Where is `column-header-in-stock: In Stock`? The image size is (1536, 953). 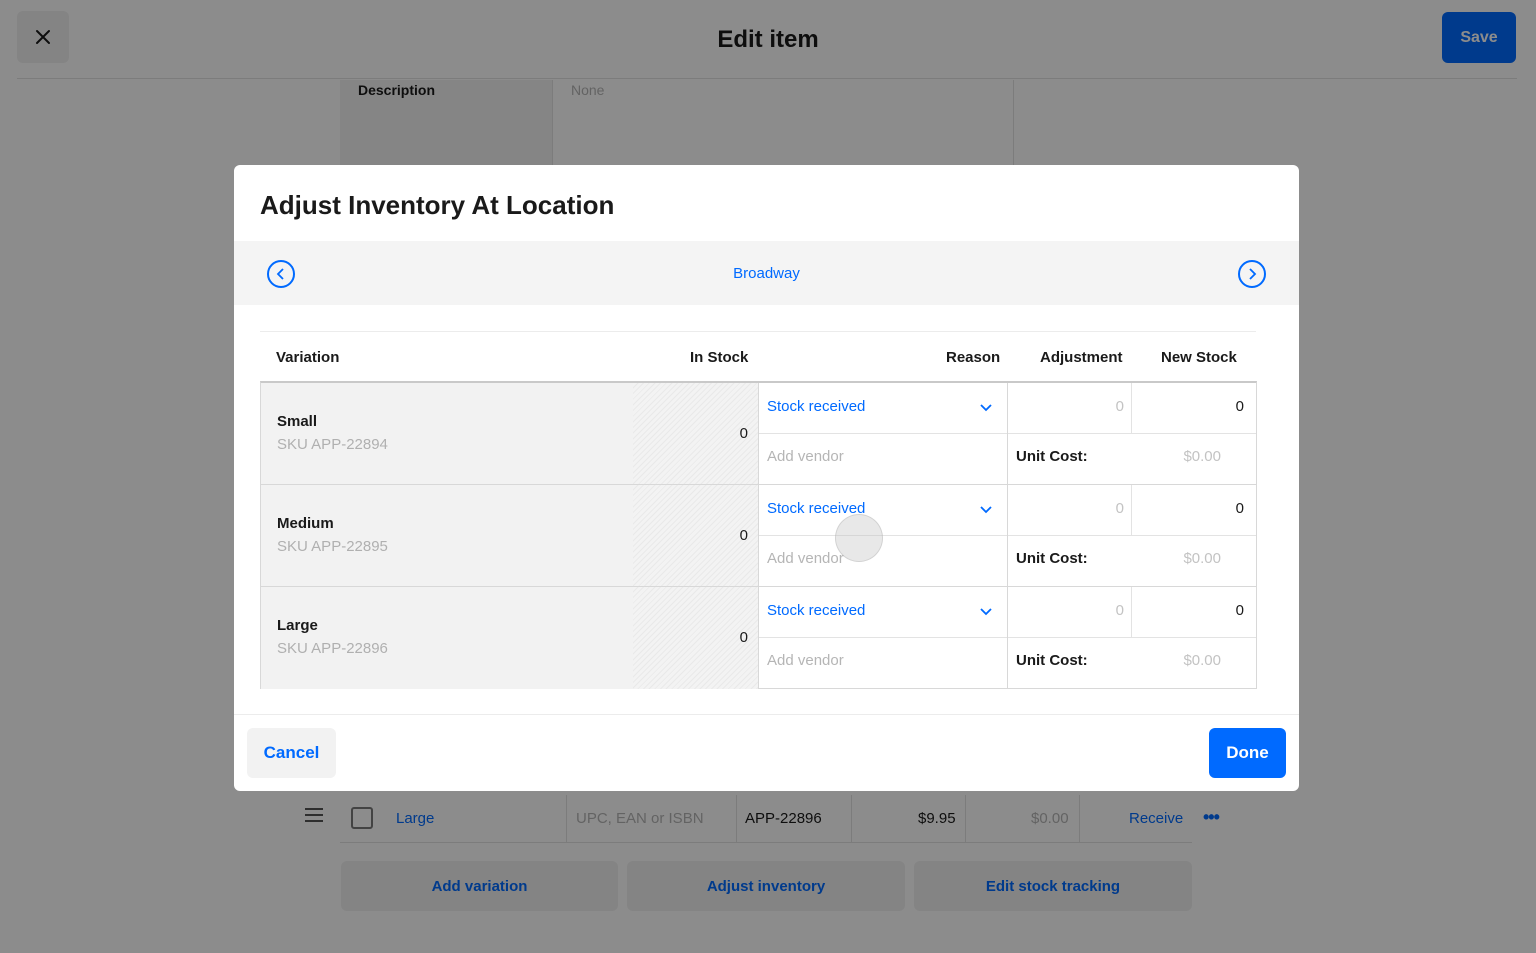
column-header-in-stock: In Stock is located at coordinates (719, 357).